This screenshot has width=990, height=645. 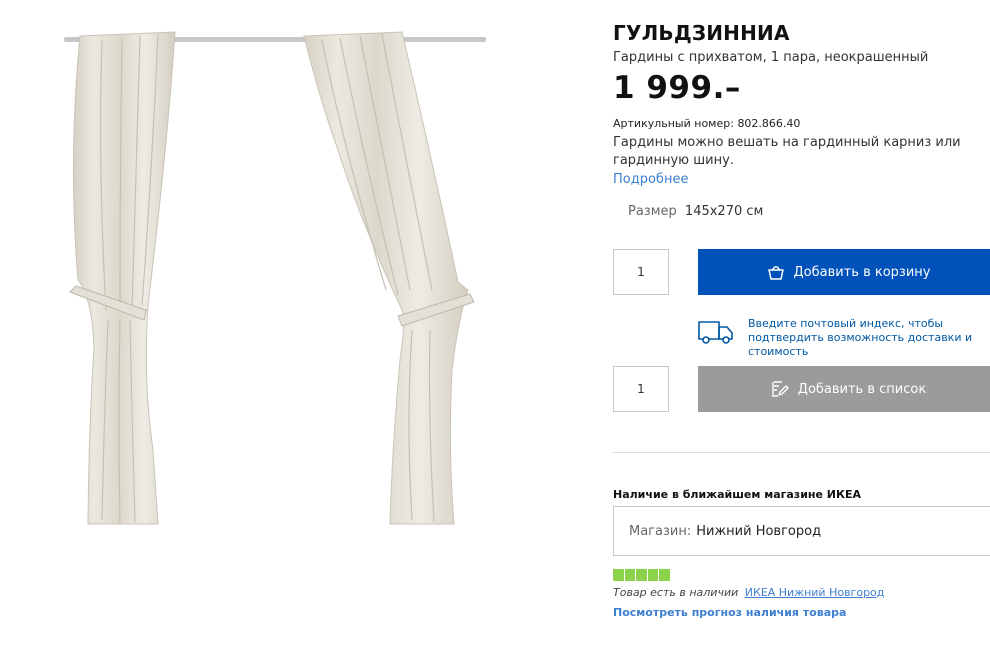 I want to click on store-availability-heading: Наличие в ближайшем магазине ИКЕА, so click(x=737, y=494).